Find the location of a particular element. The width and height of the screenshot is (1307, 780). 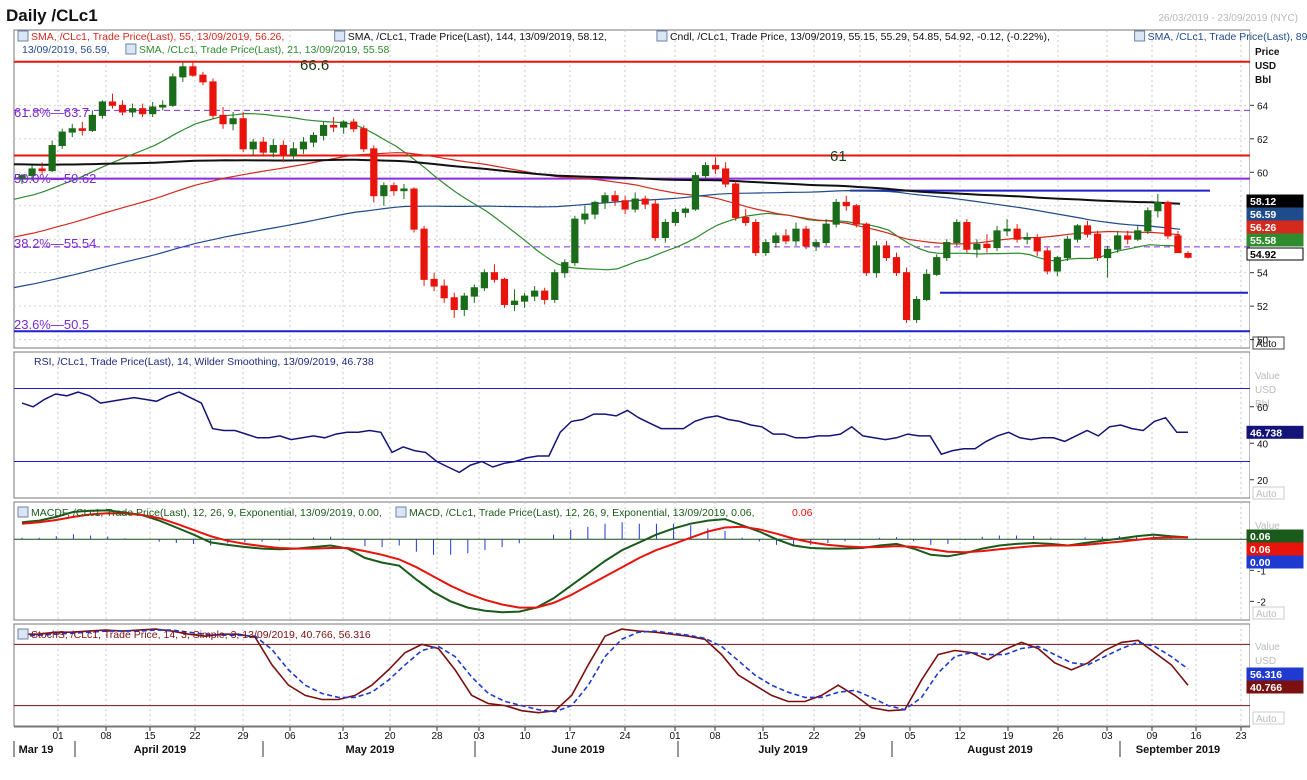

month-label: Mar 19 is located at coordinates (36, 750).